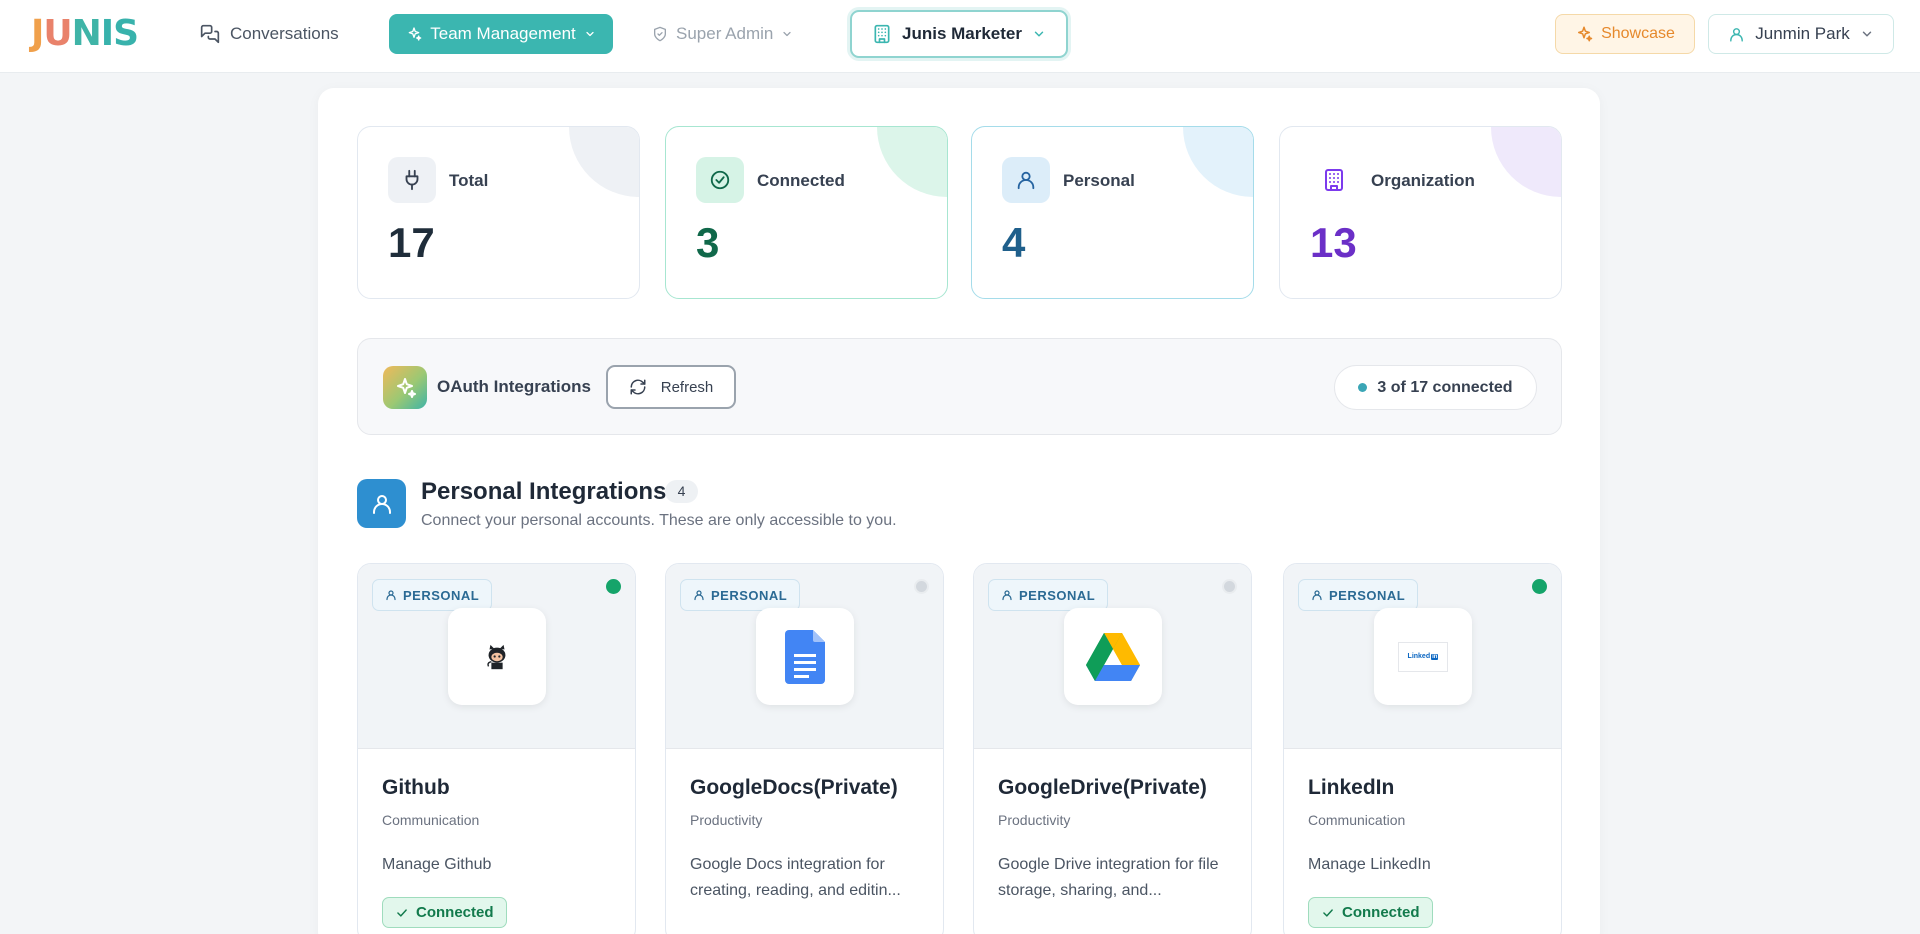 The image size is (1920, 934). What do you see at coordinates (514, 386) in the screenshot?
I see `oauth-title: OAuth Integrations` at bounding box center [514, 386].